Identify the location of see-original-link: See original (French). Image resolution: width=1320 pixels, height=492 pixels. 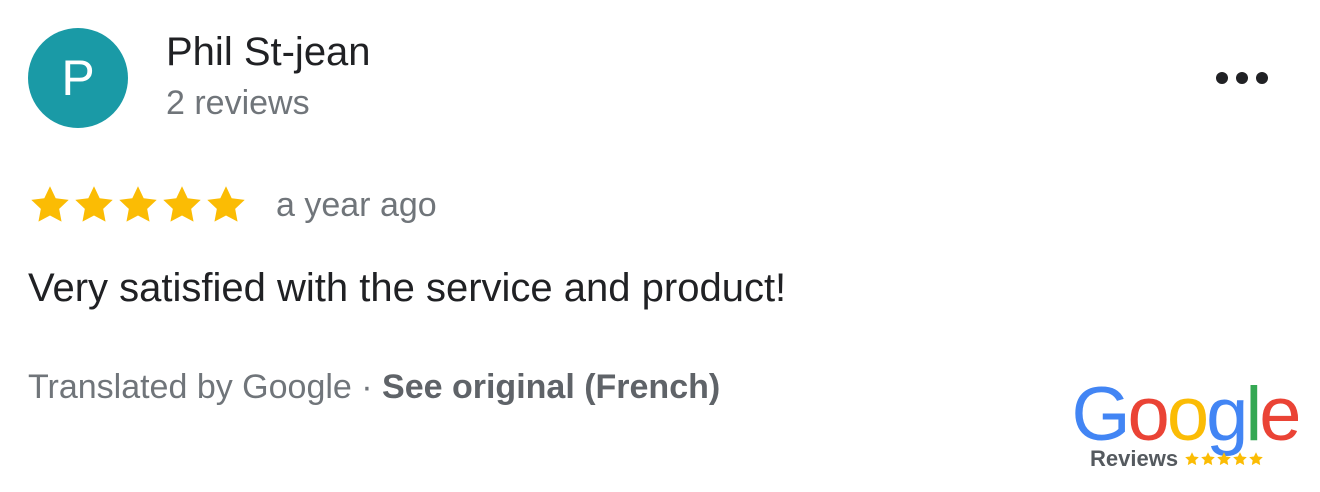
(551, 387).